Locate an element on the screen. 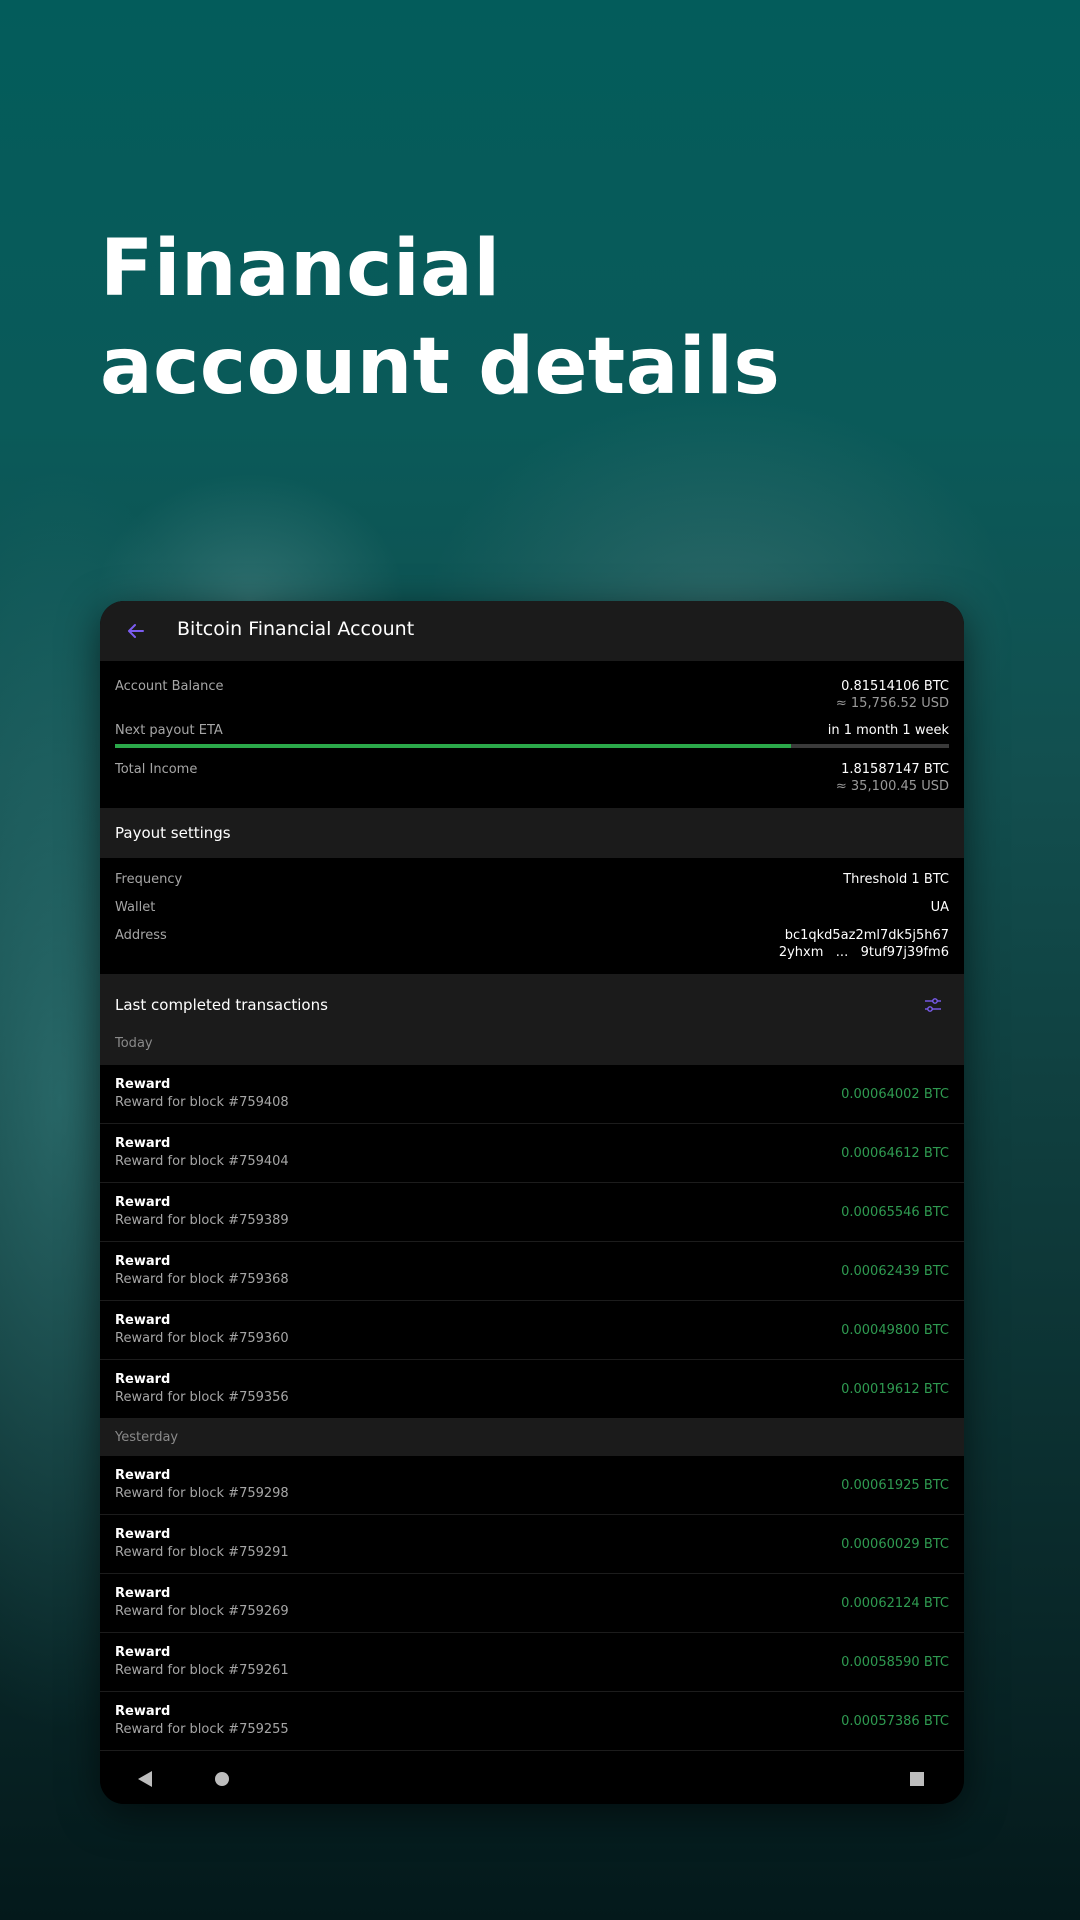  transaction-amount: 0.00057386 BTC is located at coordinates (895, 1721).